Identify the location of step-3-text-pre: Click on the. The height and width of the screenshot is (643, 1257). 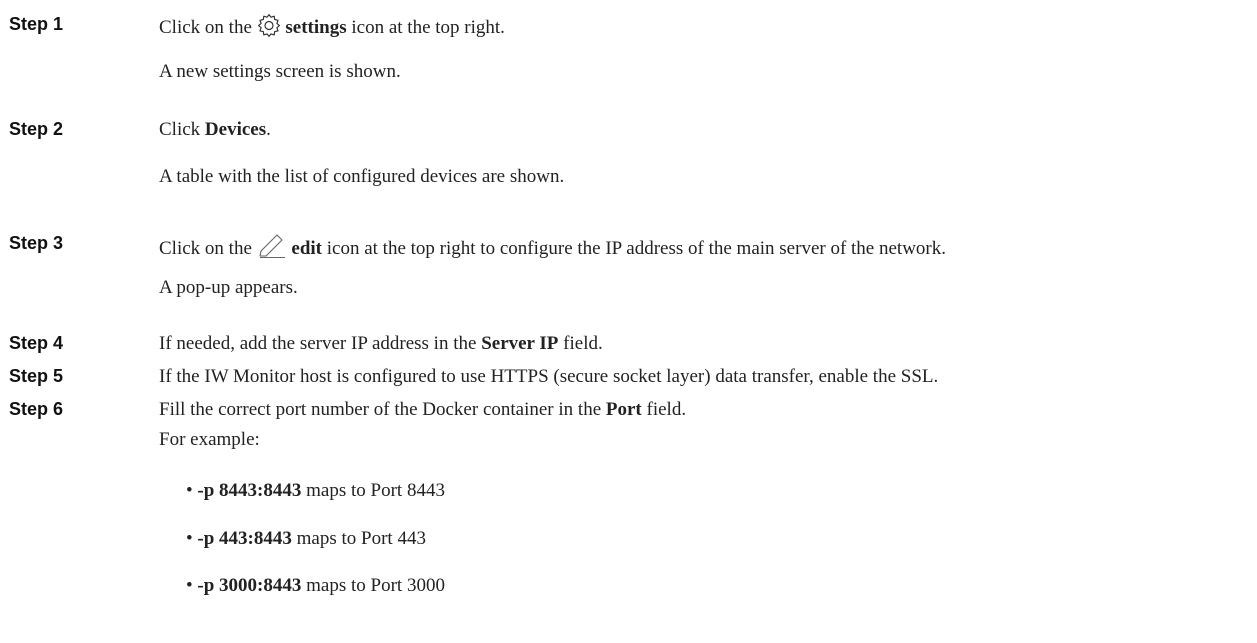
(205, 248).